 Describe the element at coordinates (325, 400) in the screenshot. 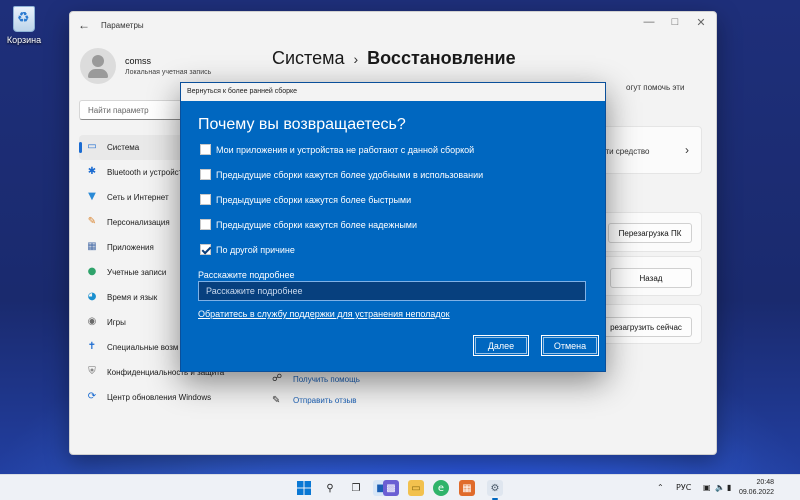

I see `send-feedback-link: Отправить отзыв` at that location.